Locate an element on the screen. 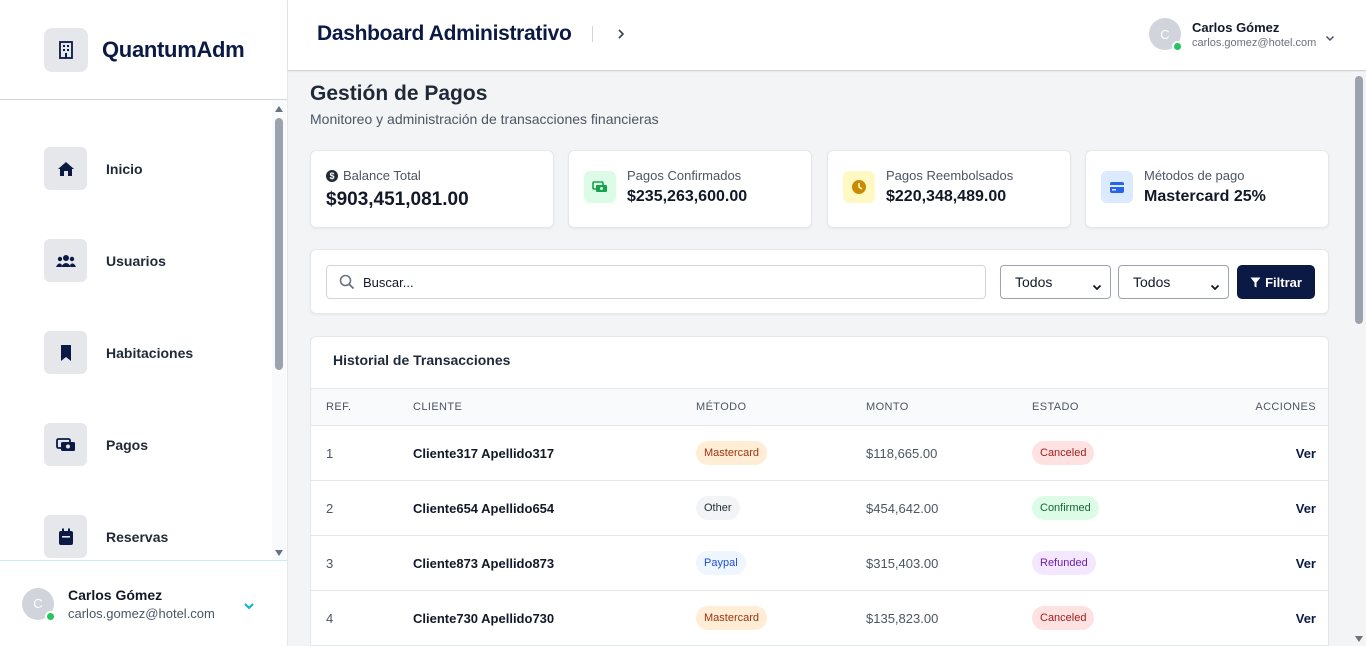  search-input is located at coordinates (663, 282).